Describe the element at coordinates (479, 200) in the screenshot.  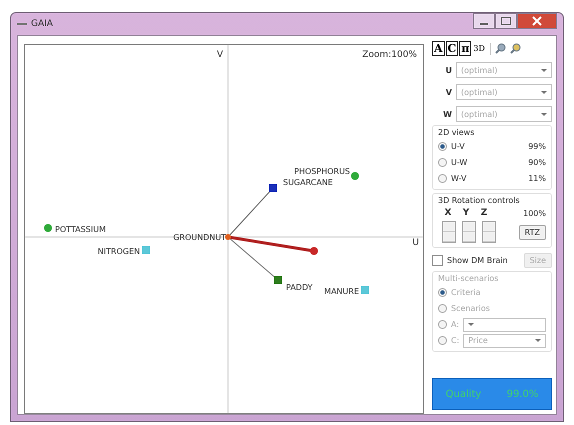
I see `group-title: 3D Rotation controls` at that location.